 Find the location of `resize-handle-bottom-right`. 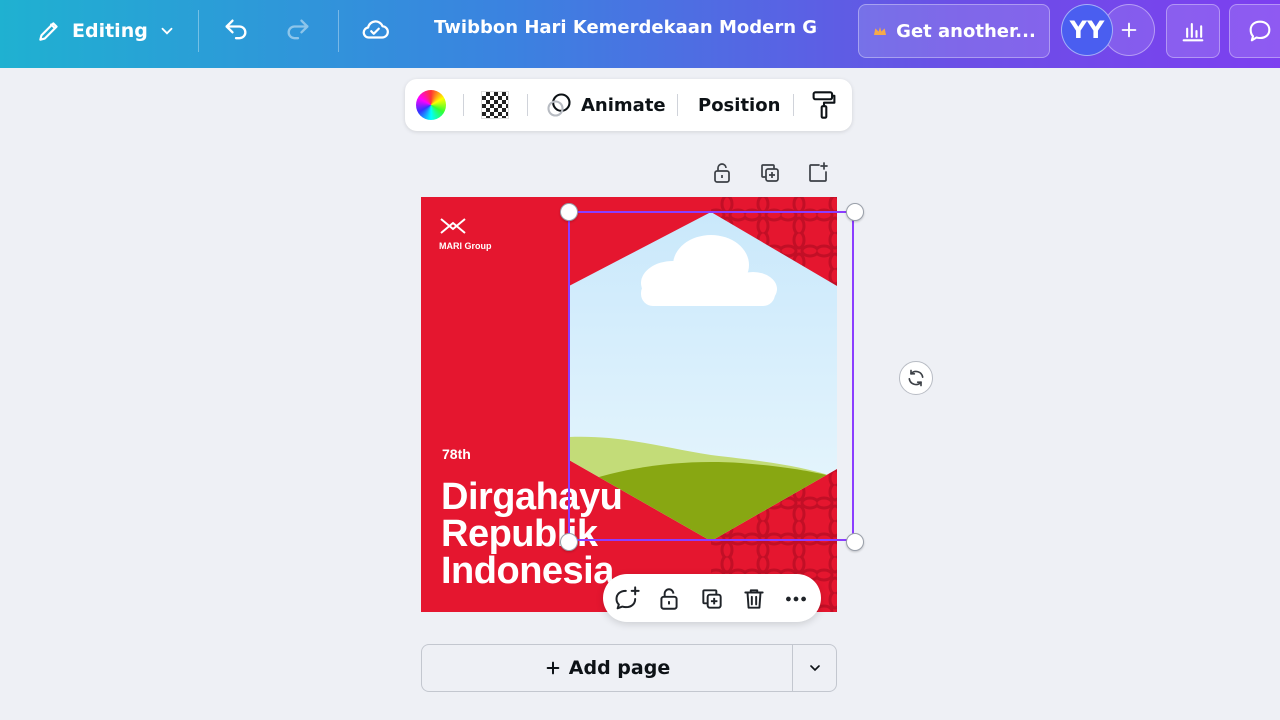

resize-handle-bottom-right is located at coordinates (855, 542).